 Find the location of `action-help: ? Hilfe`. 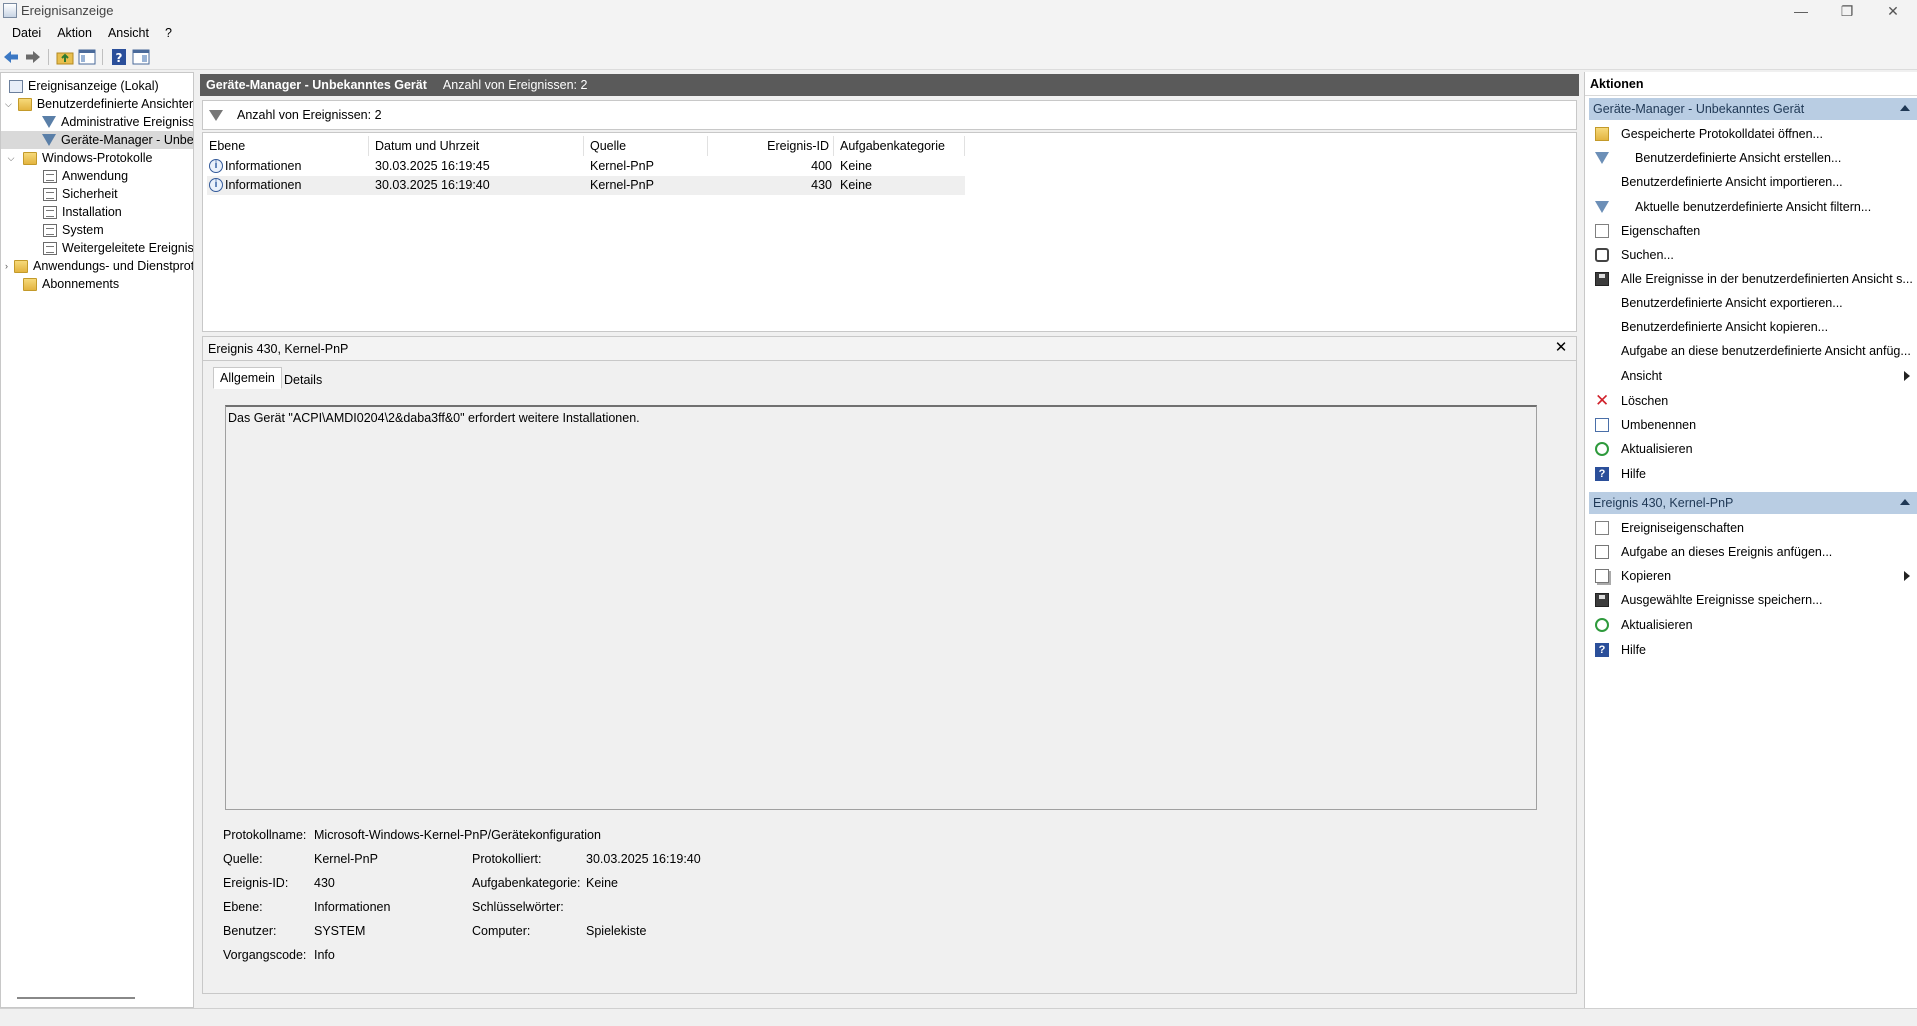

action-help: ? Hilfe is located at coordinates (1753, 474).